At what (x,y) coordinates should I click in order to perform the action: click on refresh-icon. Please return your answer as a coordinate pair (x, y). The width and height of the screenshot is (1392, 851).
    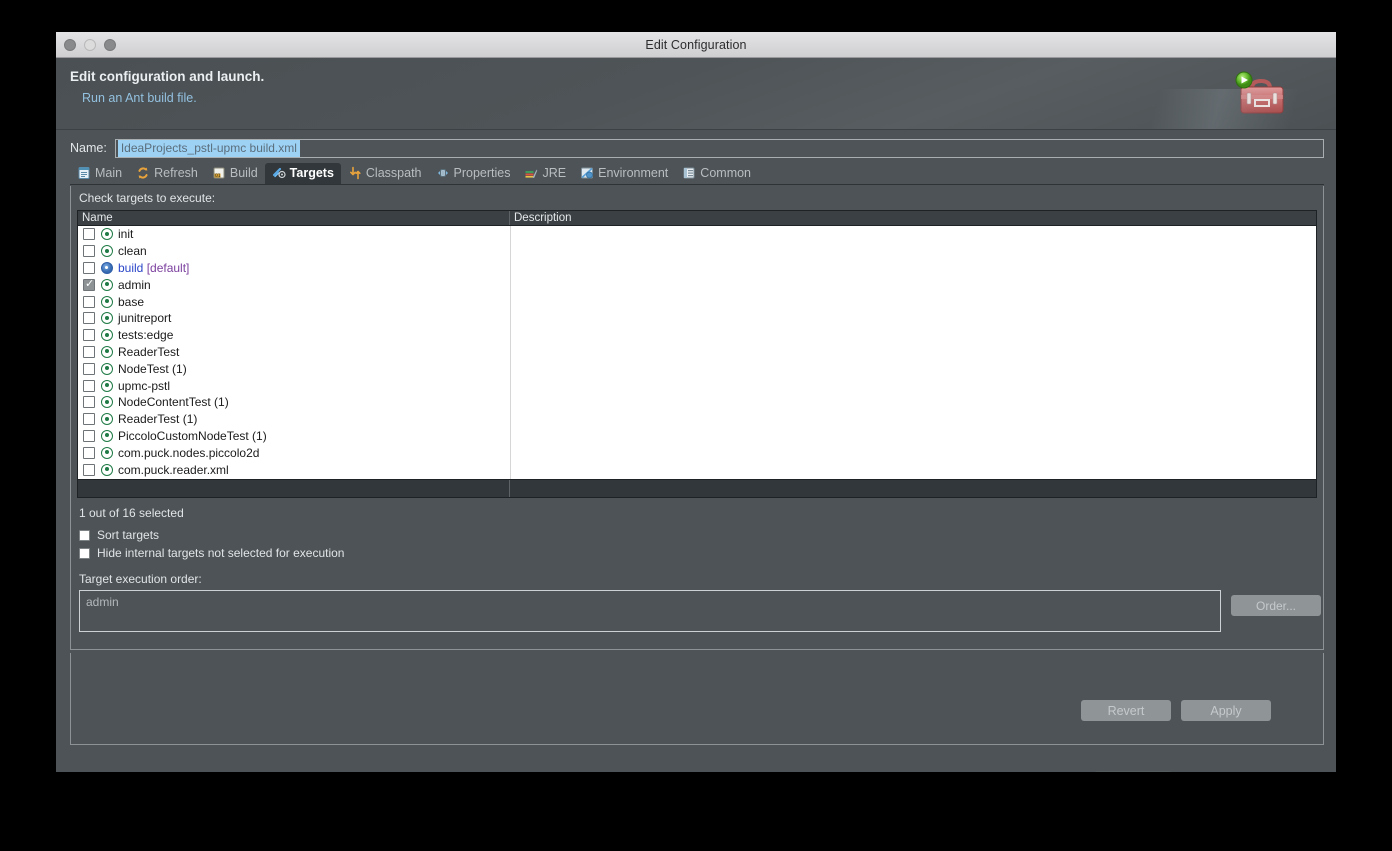
    Looking at the image, I should click on (143, 173).